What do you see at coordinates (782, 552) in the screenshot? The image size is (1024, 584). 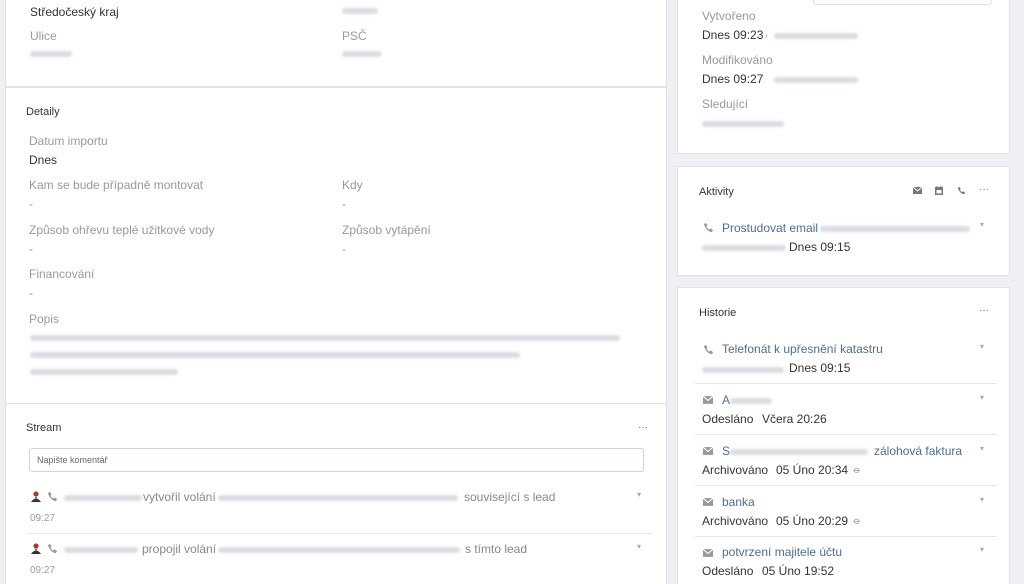 I see `history-title: potvrzení majitele účtu` at bounding box center [782, 552].